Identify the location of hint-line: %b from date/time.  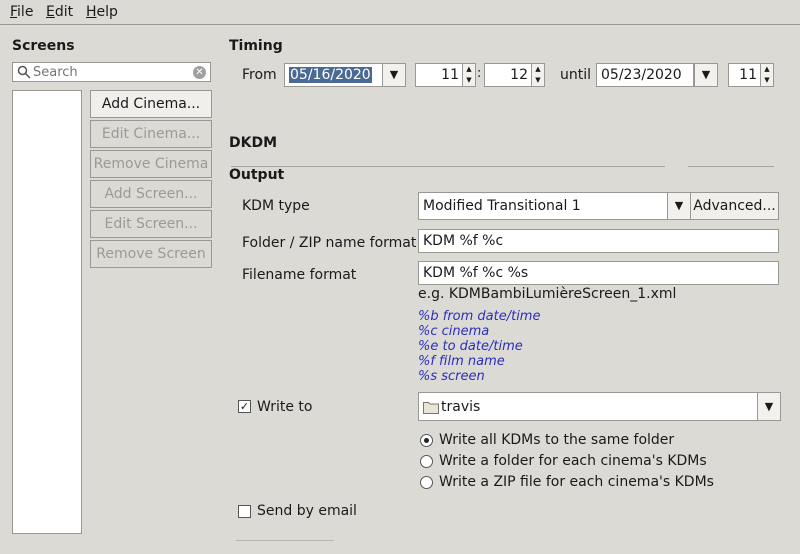
(479, 316).